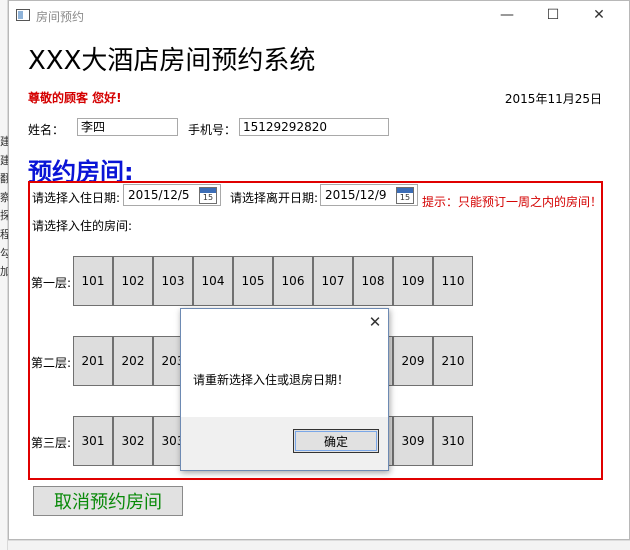  Describe the element at coordinates (333, 281) in the screenshot. I see `room-button: 107` at that location.